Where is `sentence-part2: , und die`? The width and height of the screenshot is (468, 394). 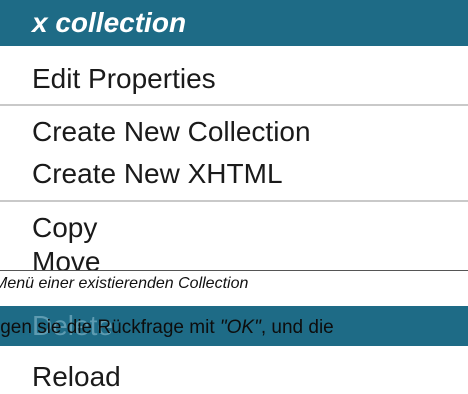 sentence-part2: , und die is located at coordinates (297, 327).